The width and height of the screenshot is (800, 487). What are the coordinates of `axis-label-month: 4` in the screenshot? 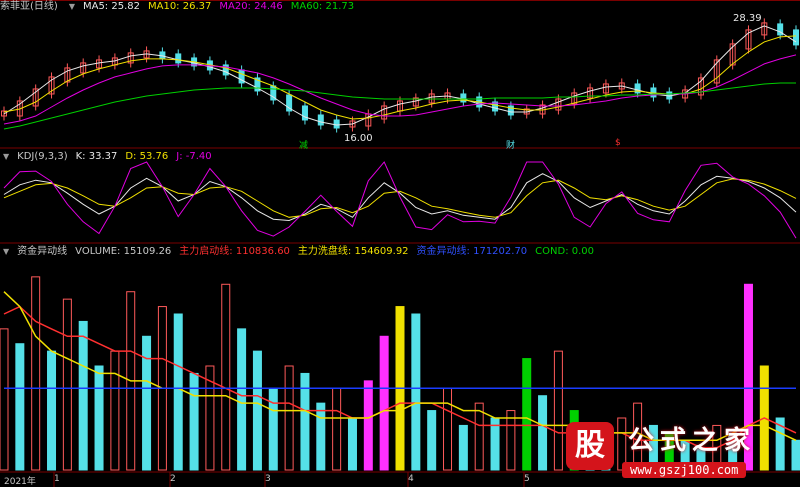 It's located at (411, 479).